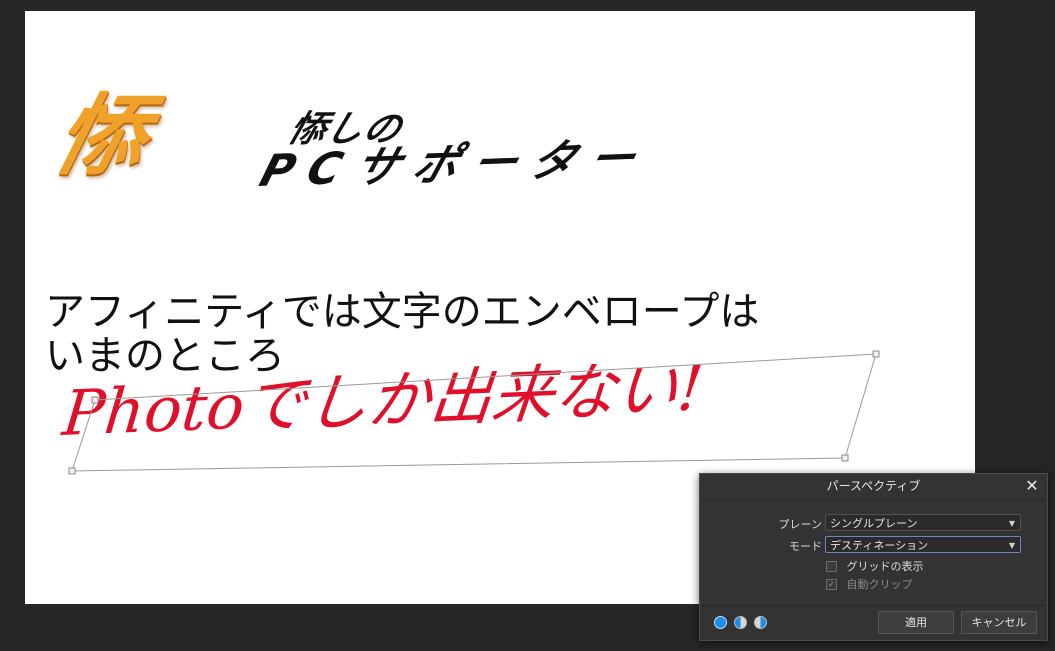 The height and width of the screenshot is (651, 1055). I want to click on mode-dropdown: デスティネーション ▼, so click(923, 544).